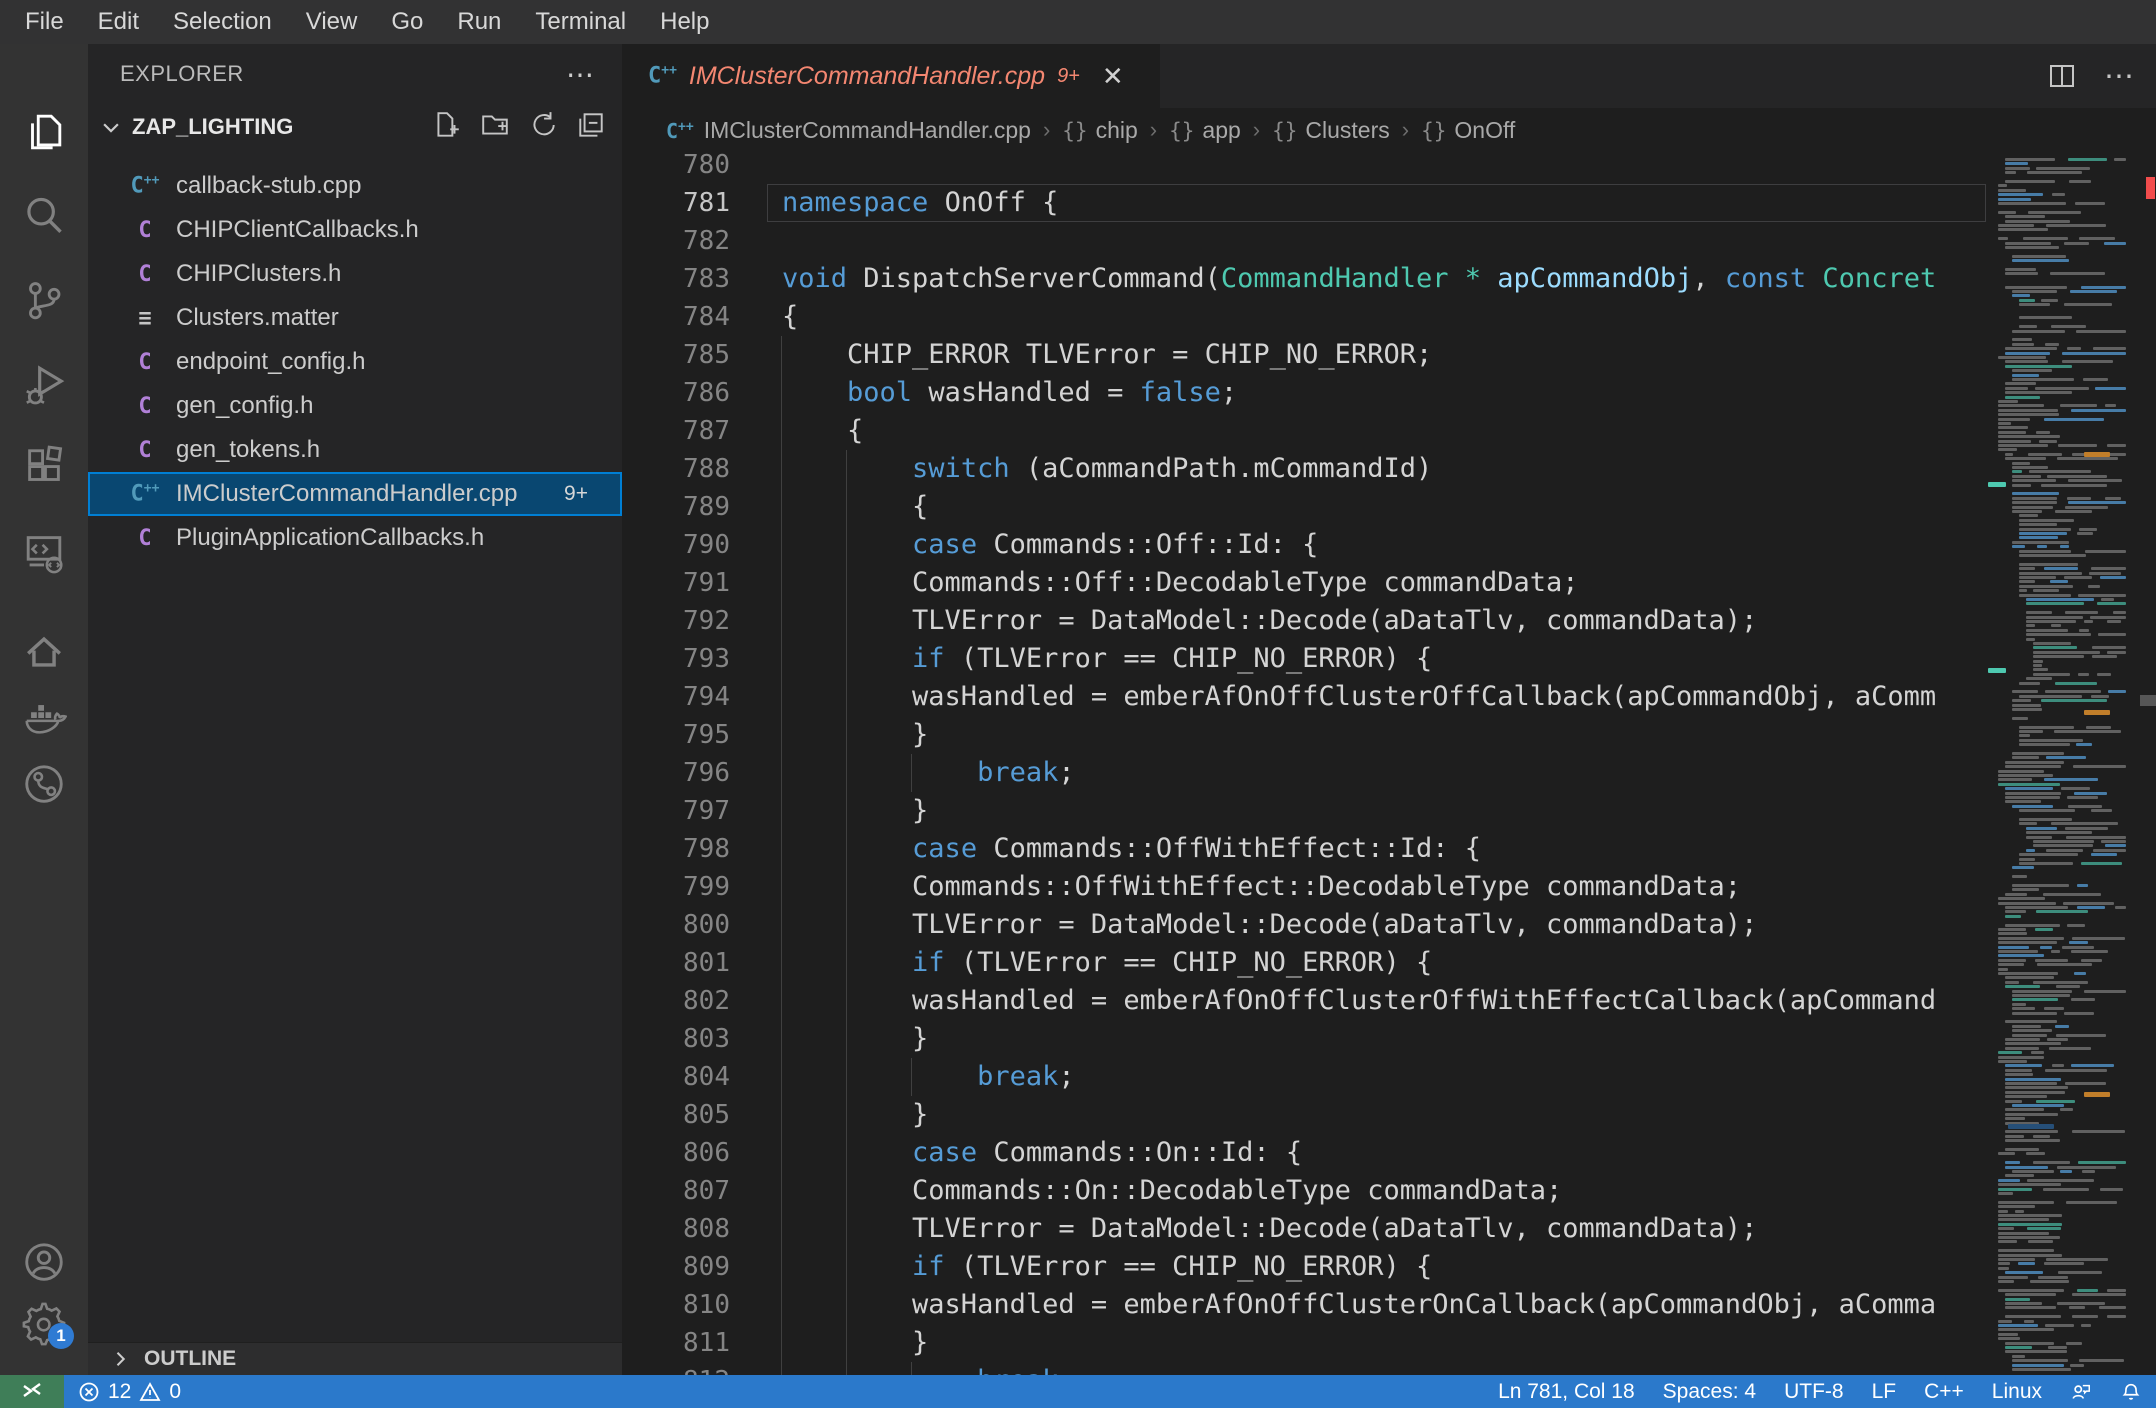 The width and height of the screenshot is (2156, 1408). I want to click on indentation: Spaces: 4, so click(1709, 1391).